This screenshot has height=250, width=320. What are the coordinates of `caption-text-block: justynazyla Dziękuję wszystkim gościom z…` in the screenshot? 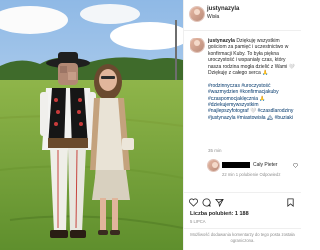 It's located at (252, 79).